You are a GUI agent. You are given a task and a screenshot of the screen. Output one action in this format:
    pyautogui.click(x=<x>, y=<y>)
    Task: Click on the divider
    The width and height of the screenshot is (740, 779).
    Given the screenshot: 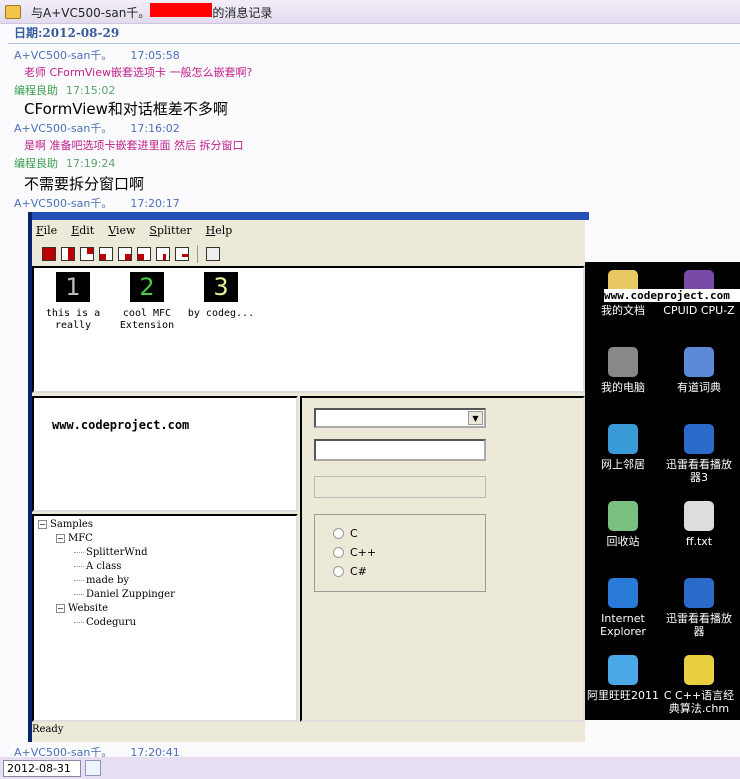 What is the action you would take?
    pyautogui.click(x=374, y=43)
    